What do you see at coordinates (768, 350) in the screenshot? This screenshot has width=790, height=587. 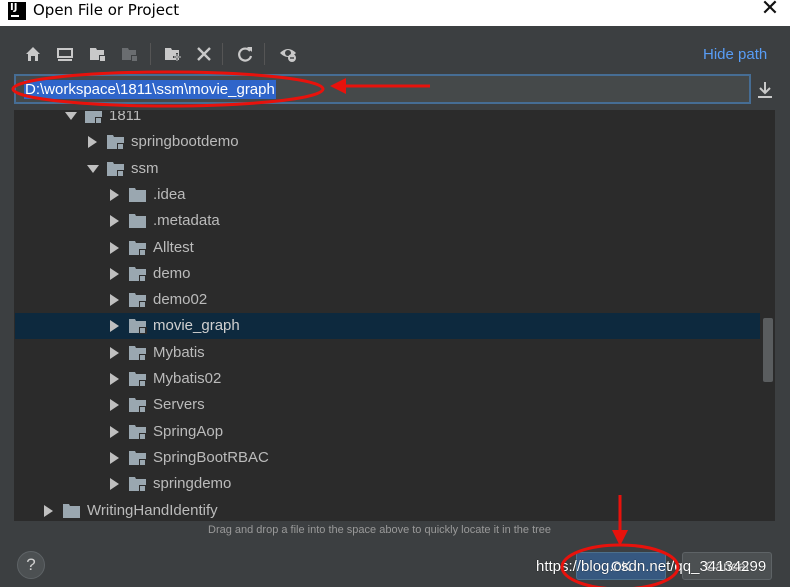 I see `tree-scrollbar` at bounding box center [768, 350].